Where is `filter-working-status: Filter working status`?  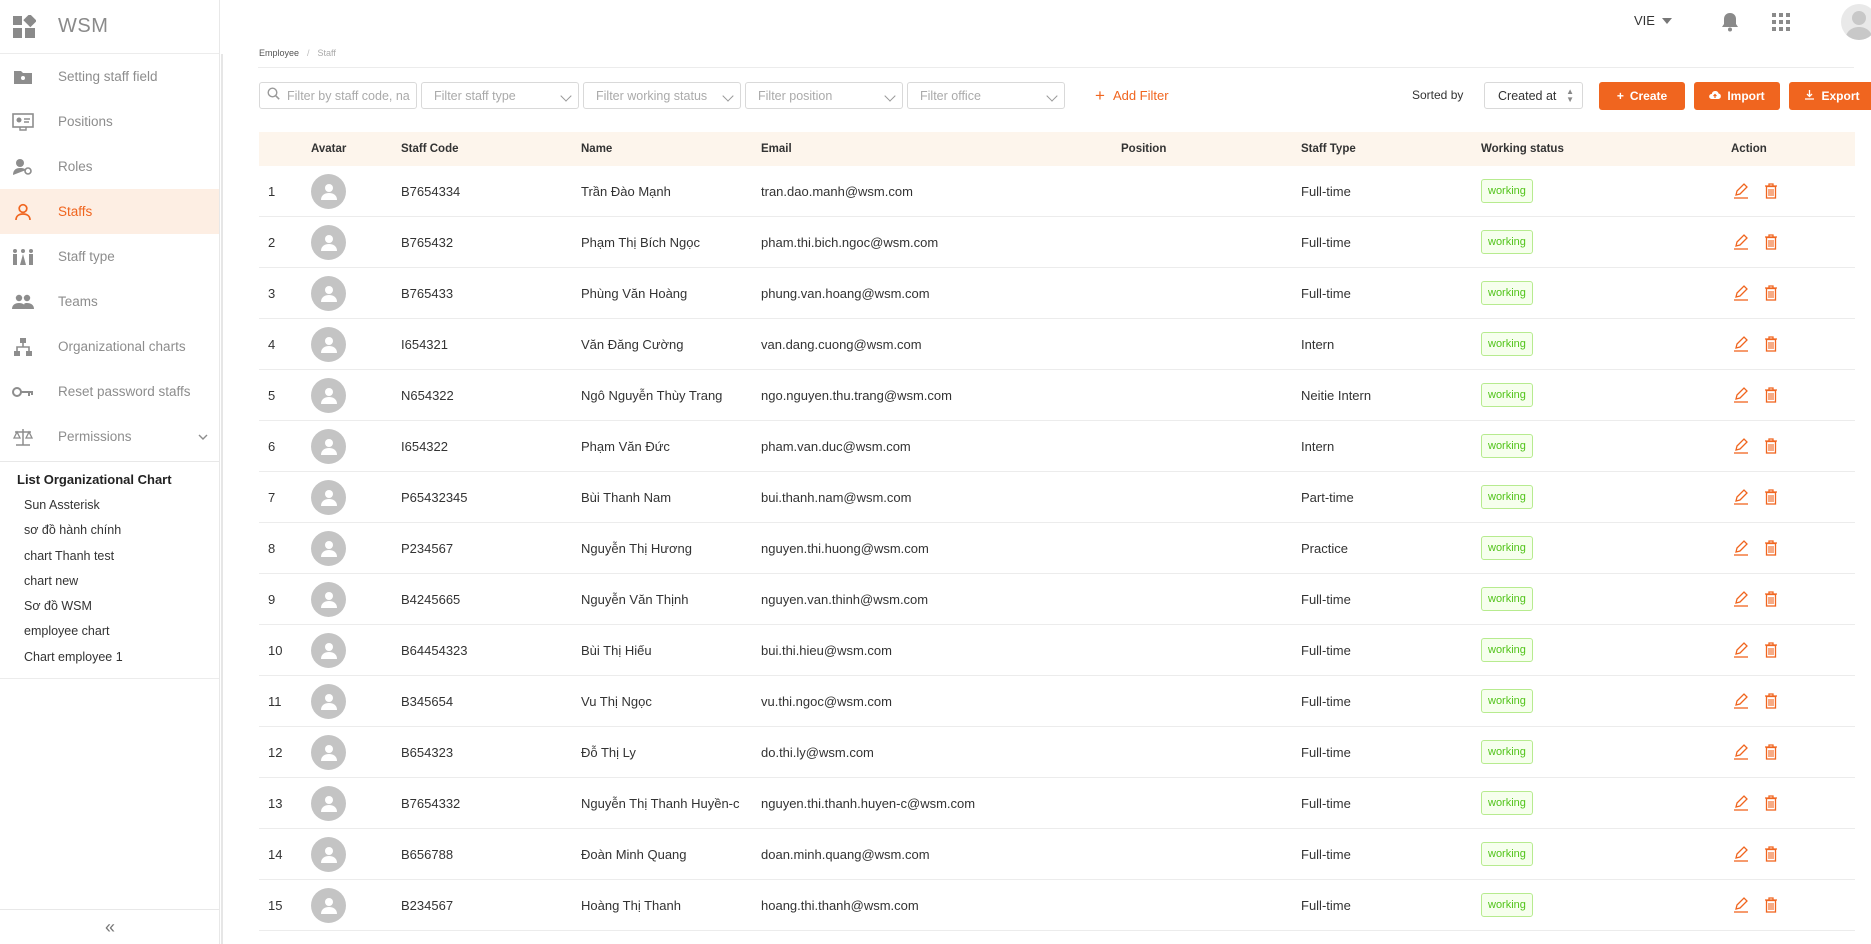 filter-working-status: Filter working status is located at coordinates (662, 95).